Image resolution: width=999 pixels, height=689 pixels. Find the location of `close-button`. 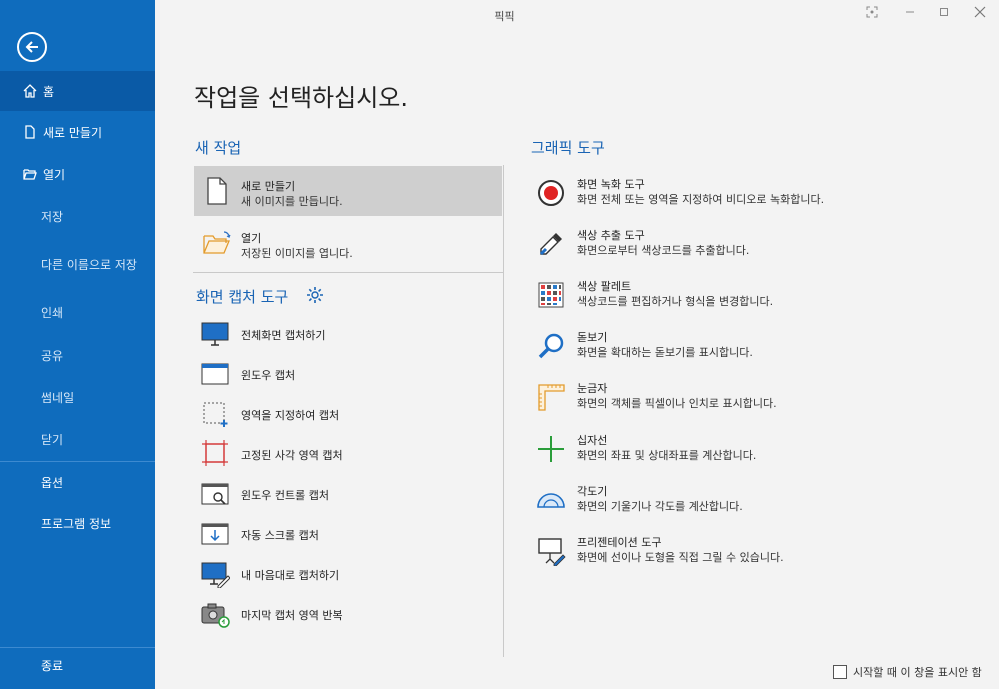

close-button is located at coordinates (980, 14).